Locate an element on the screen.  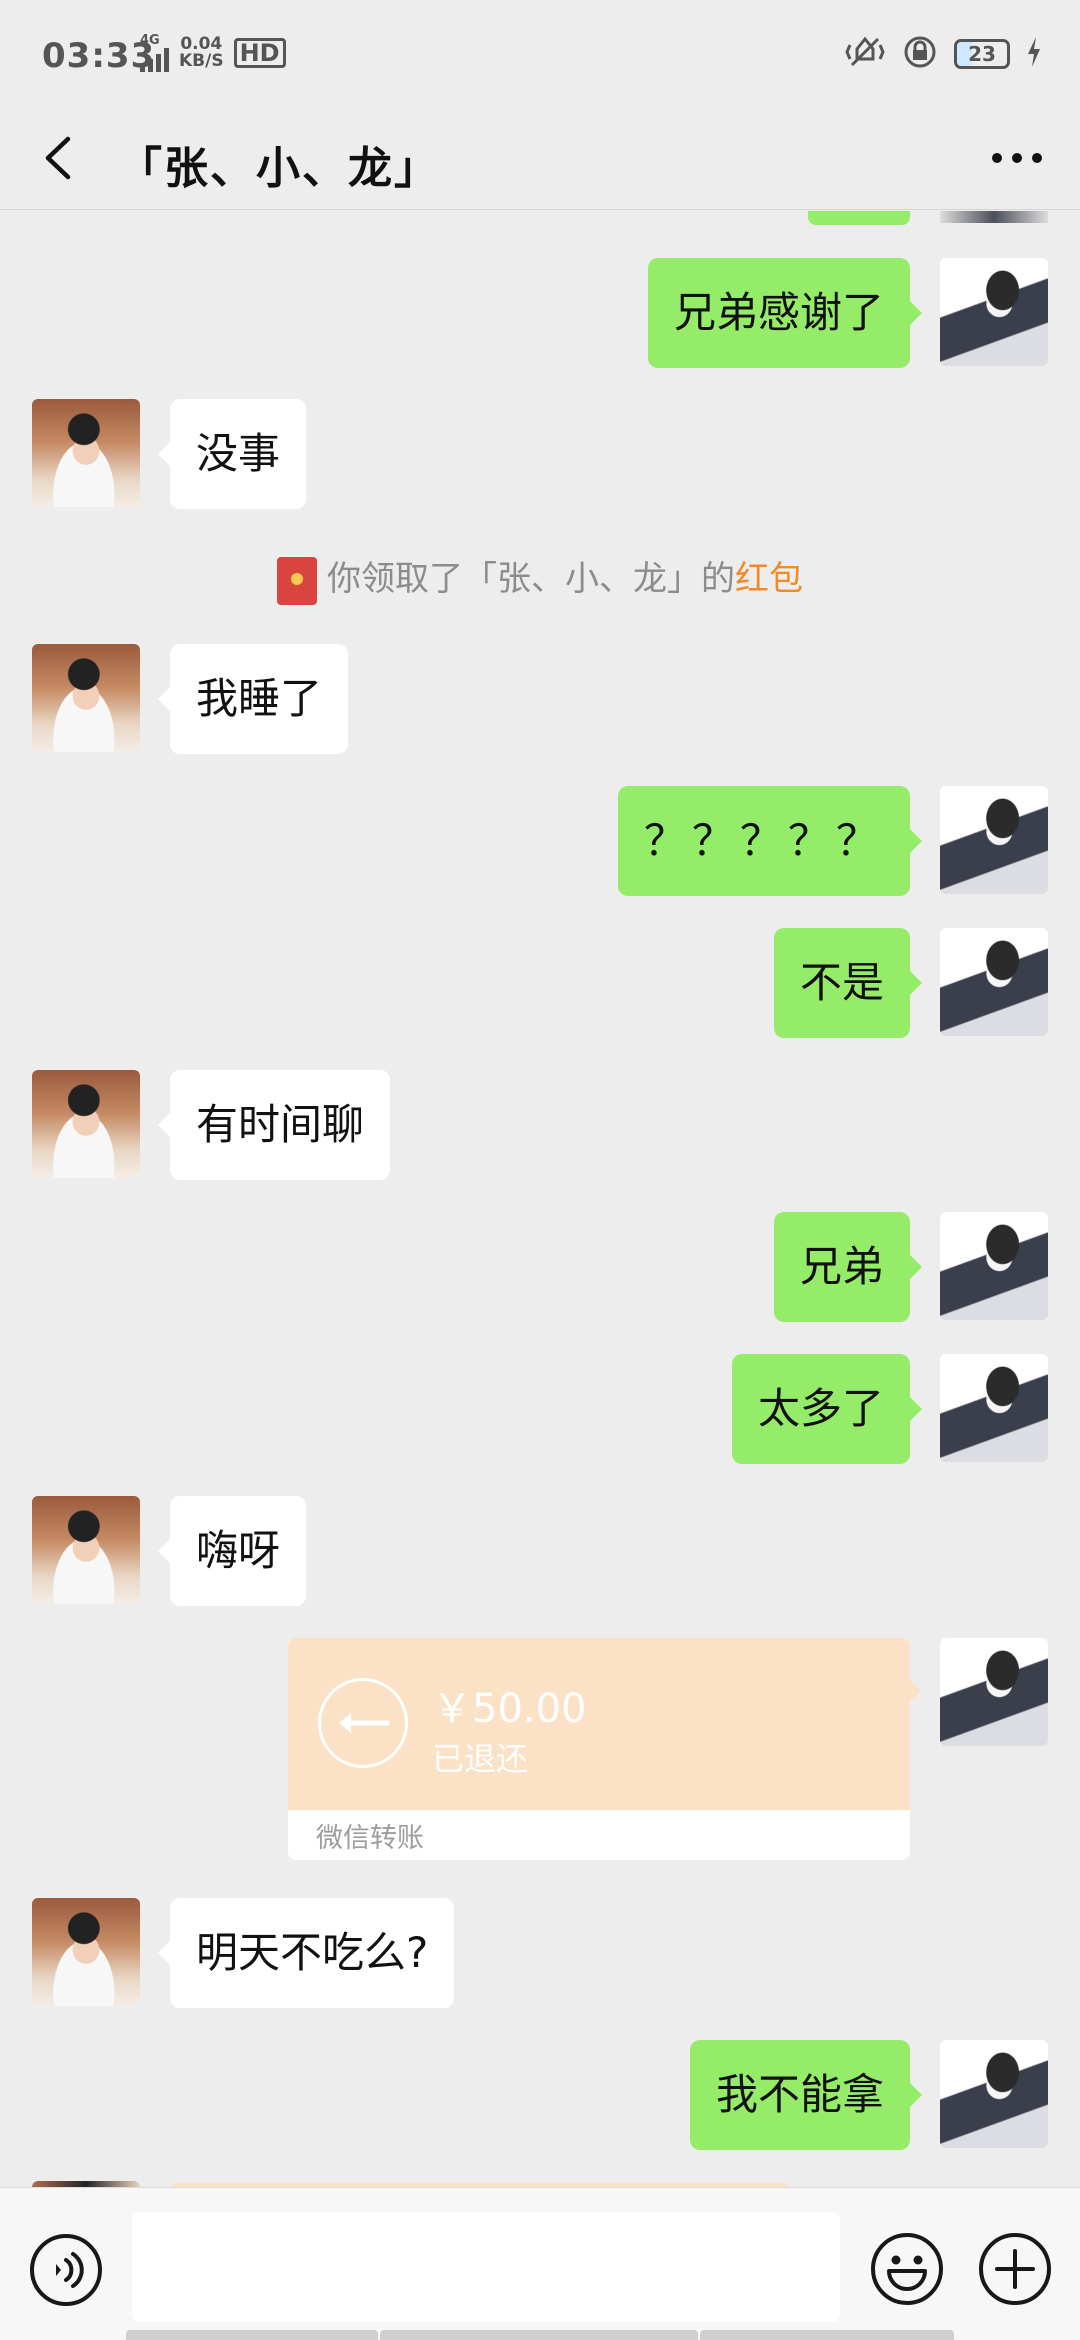
lock-rotation-icon is located at coordinates (920, 54).